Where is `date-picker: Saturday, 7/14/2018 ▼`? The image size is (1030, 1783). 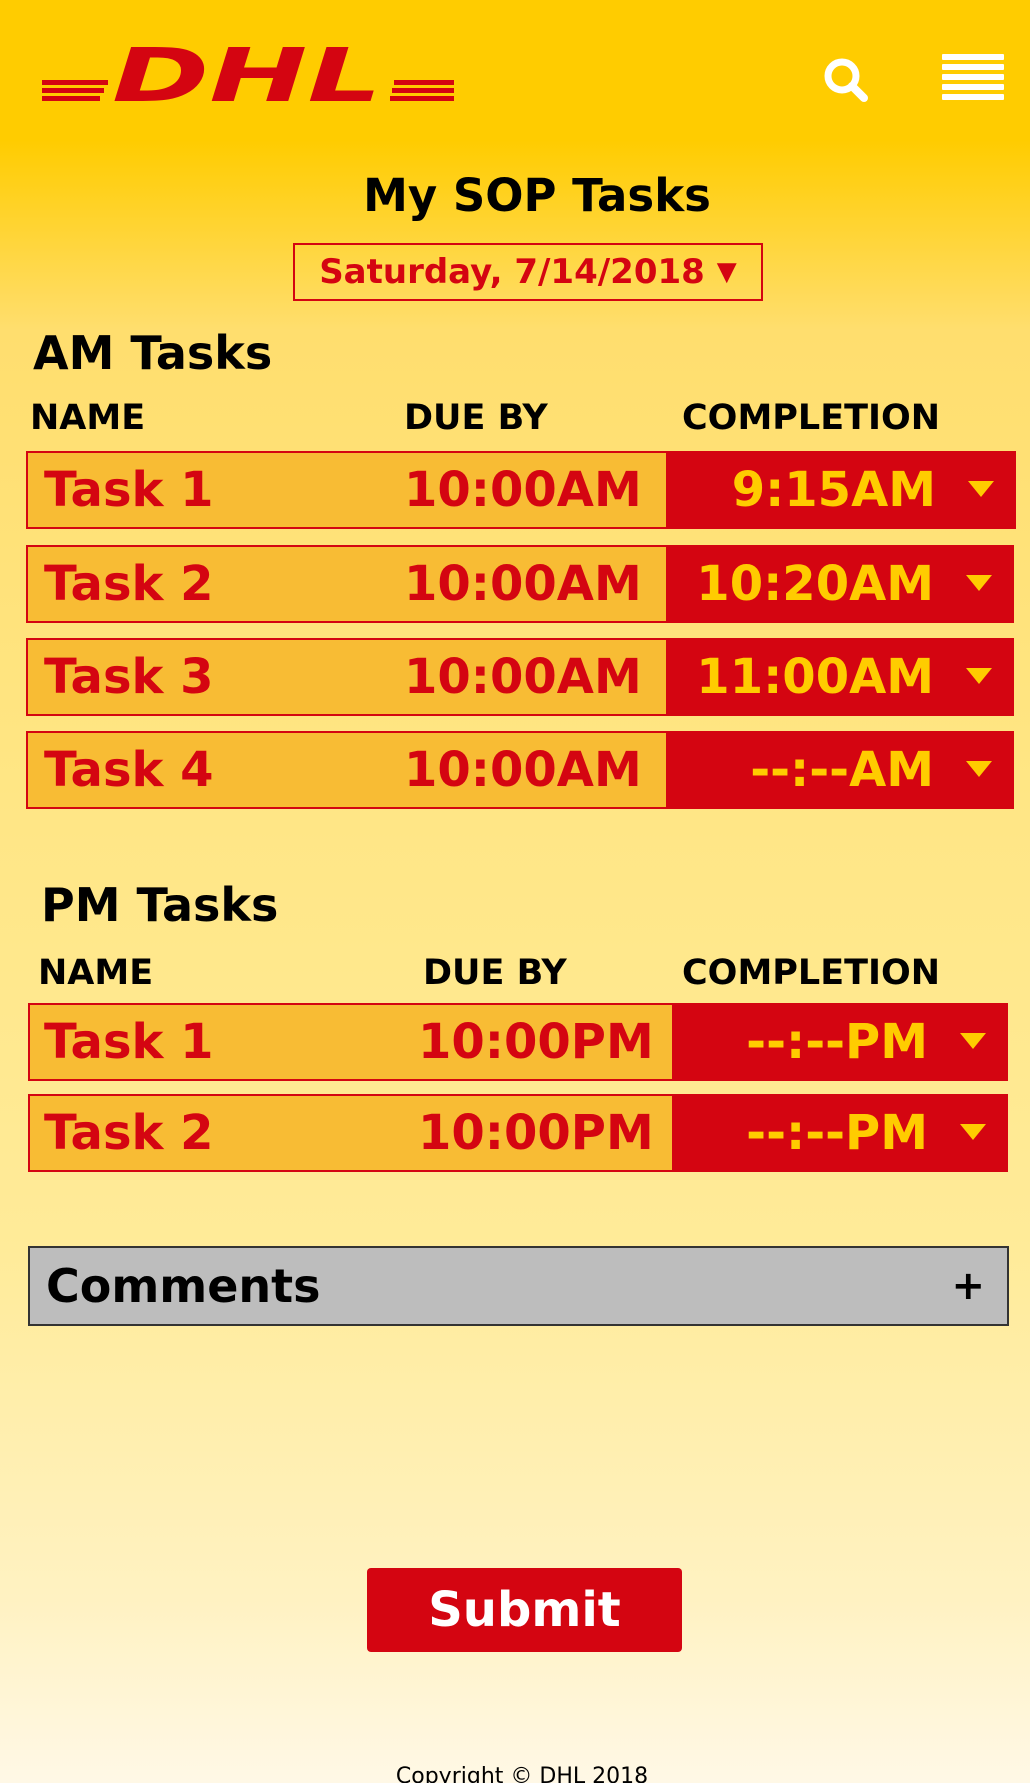 date-picker: Saturday, 7/14/2018 ▼ is located at coordinates (528, 272).